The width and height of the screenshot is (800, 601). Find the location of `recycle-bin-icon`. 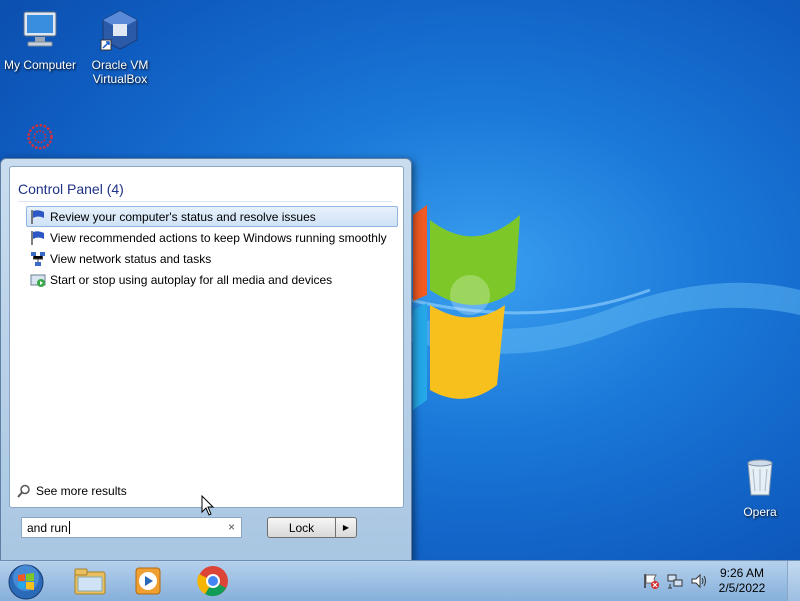

recycle-bin-icon is located at coordinates (760, 477).